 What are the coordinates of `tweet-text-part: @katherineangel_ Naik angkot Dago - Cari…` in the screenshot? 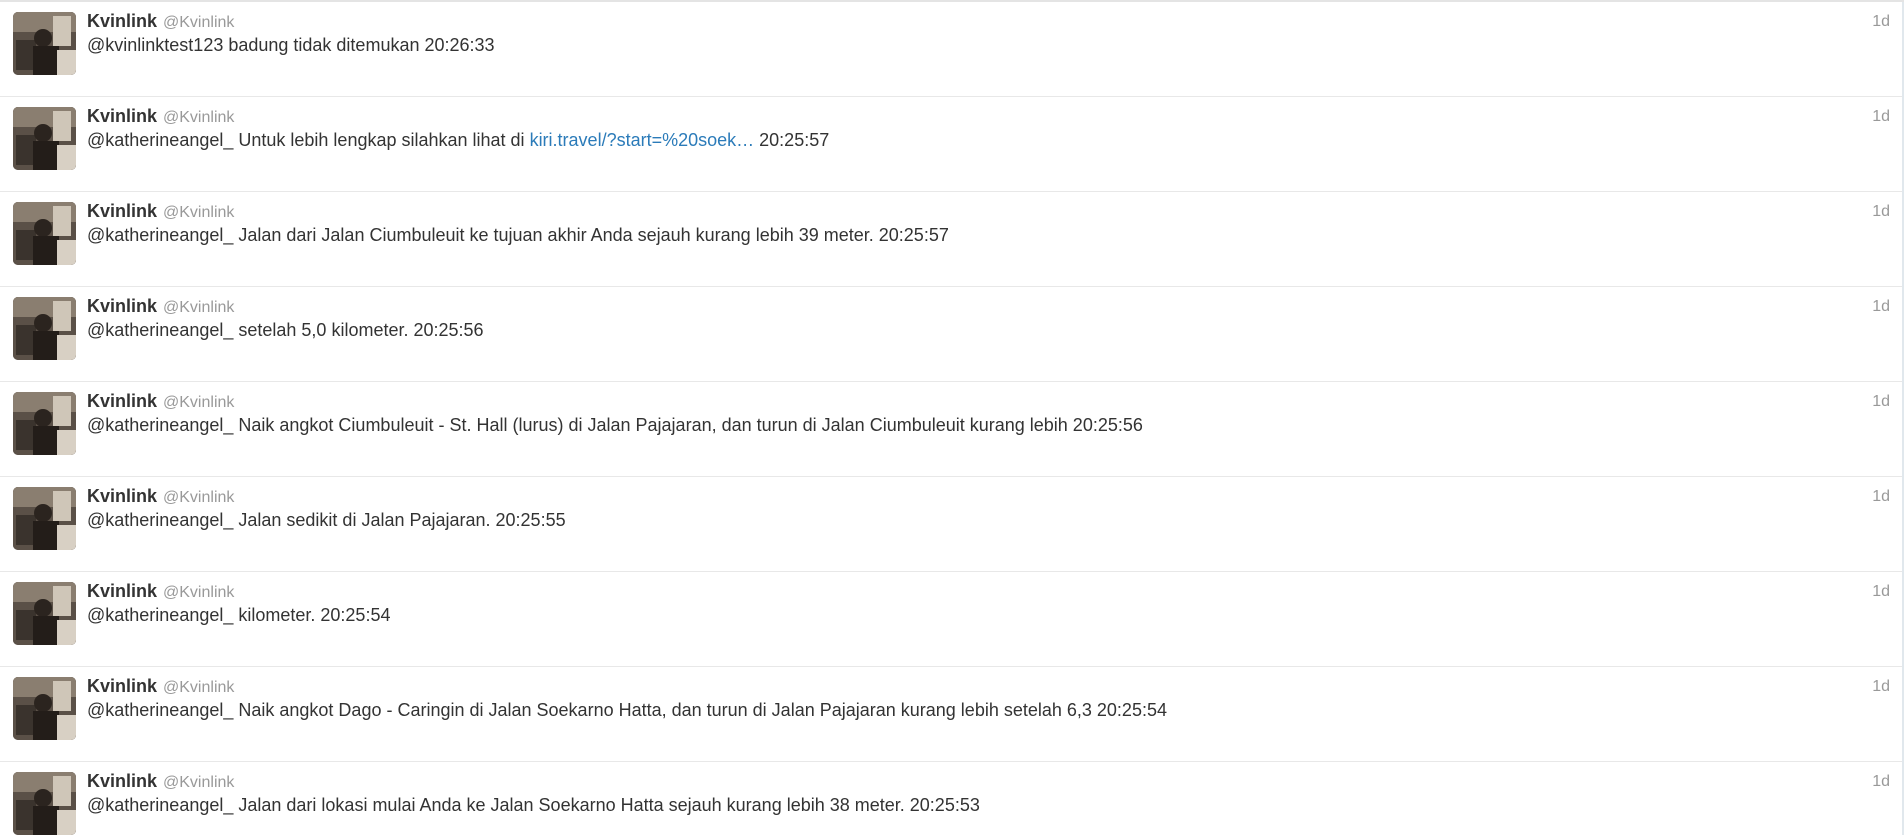 It's located at (627, 710).